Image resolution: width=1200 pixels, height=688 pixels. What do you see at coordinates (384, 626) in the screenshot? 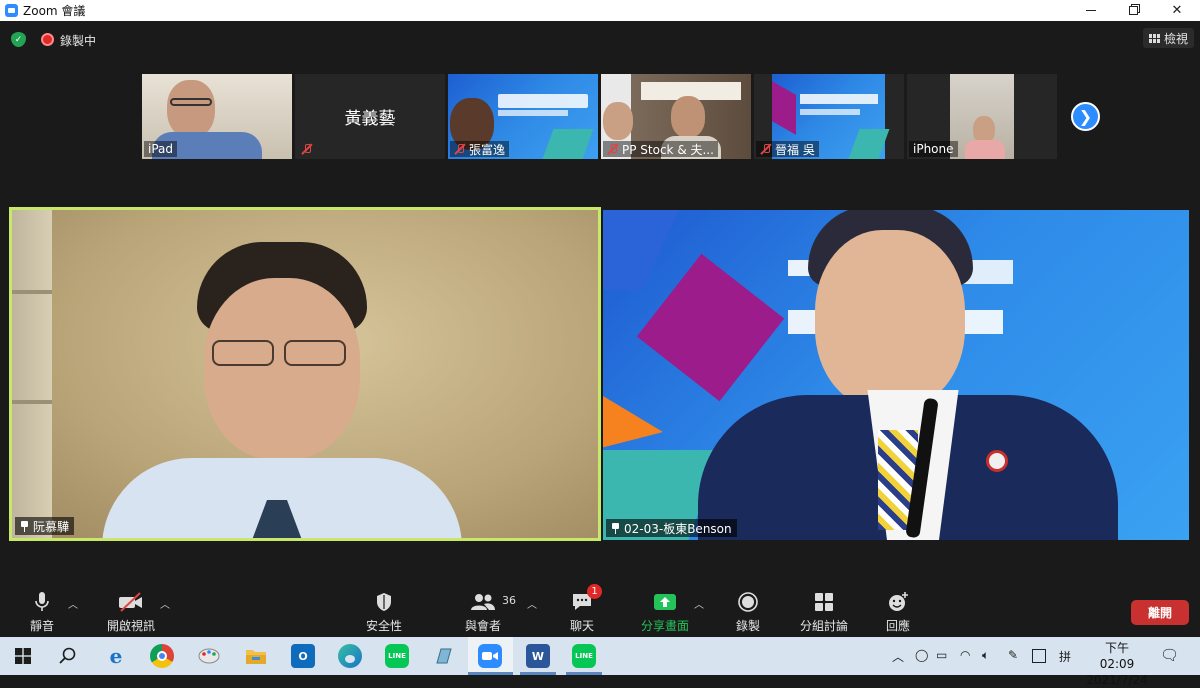
I see `security-label: 安全性` at bounding box center [384, 626].